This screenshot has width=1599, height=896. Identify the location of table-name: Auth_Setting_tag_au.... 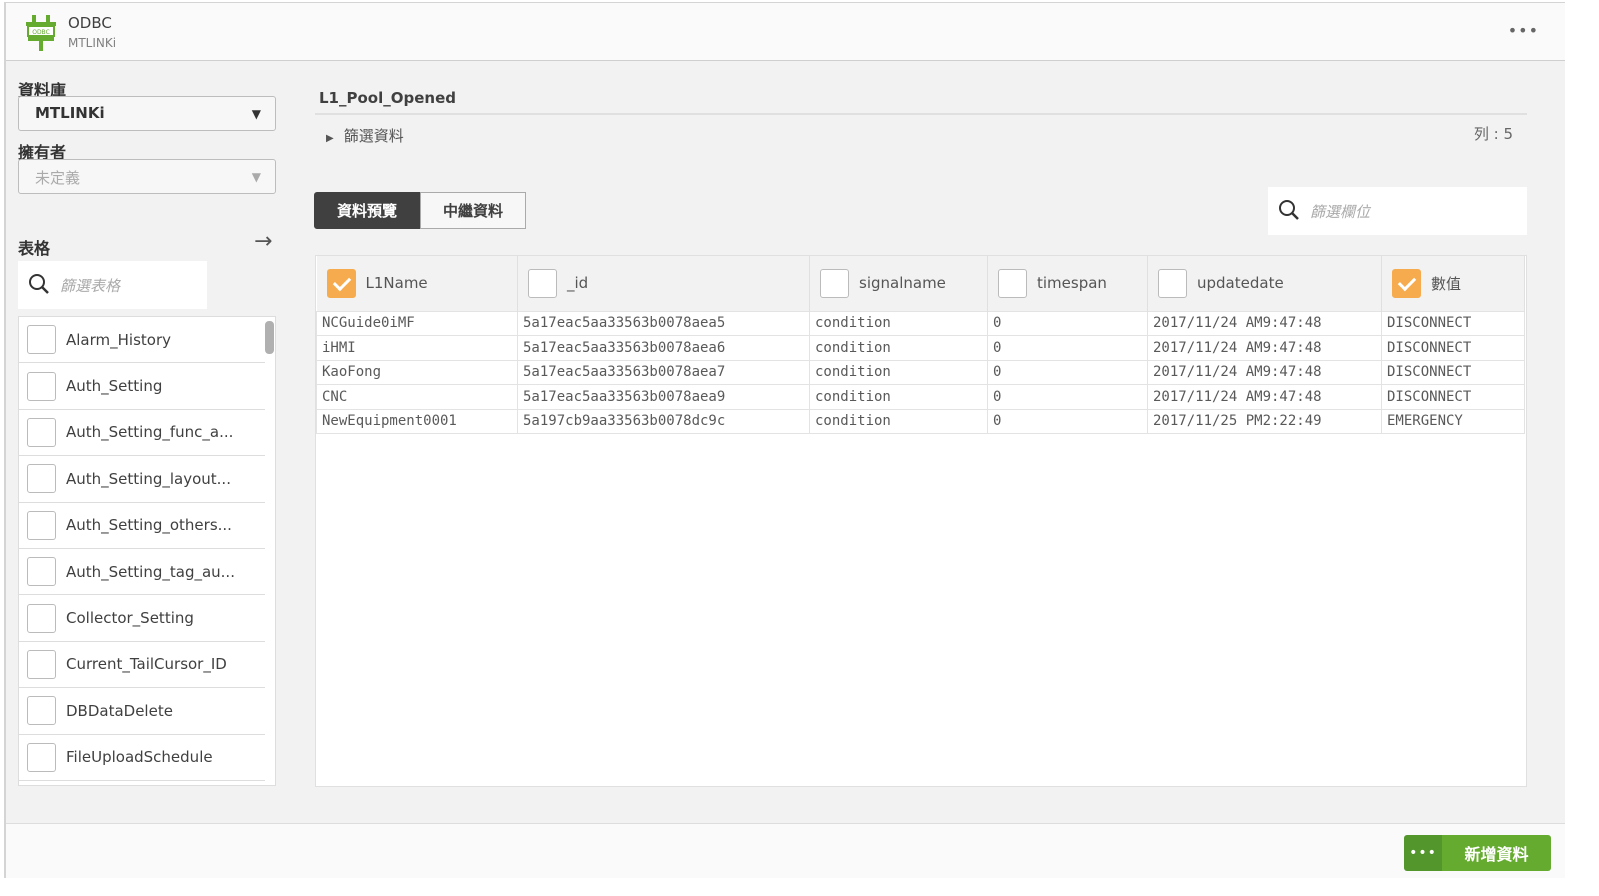
(150, 571).